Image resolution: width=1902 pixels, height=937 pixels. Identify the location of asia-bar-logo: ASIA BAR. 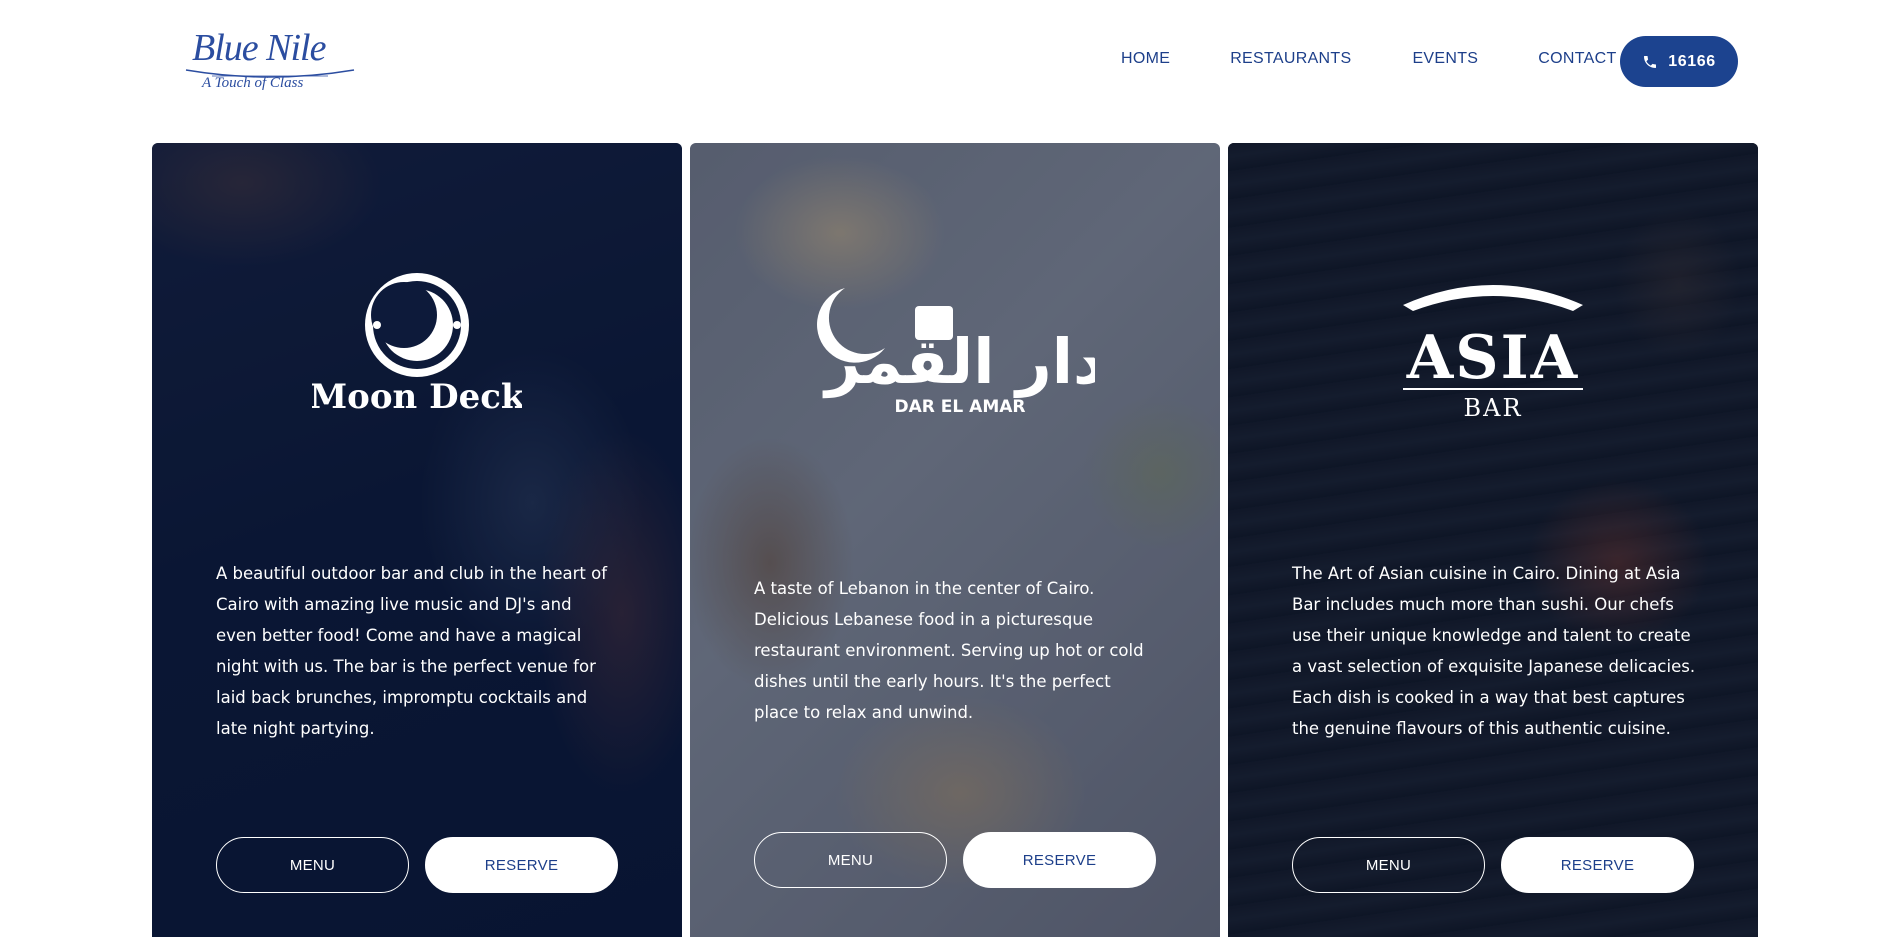
(1493, 353).